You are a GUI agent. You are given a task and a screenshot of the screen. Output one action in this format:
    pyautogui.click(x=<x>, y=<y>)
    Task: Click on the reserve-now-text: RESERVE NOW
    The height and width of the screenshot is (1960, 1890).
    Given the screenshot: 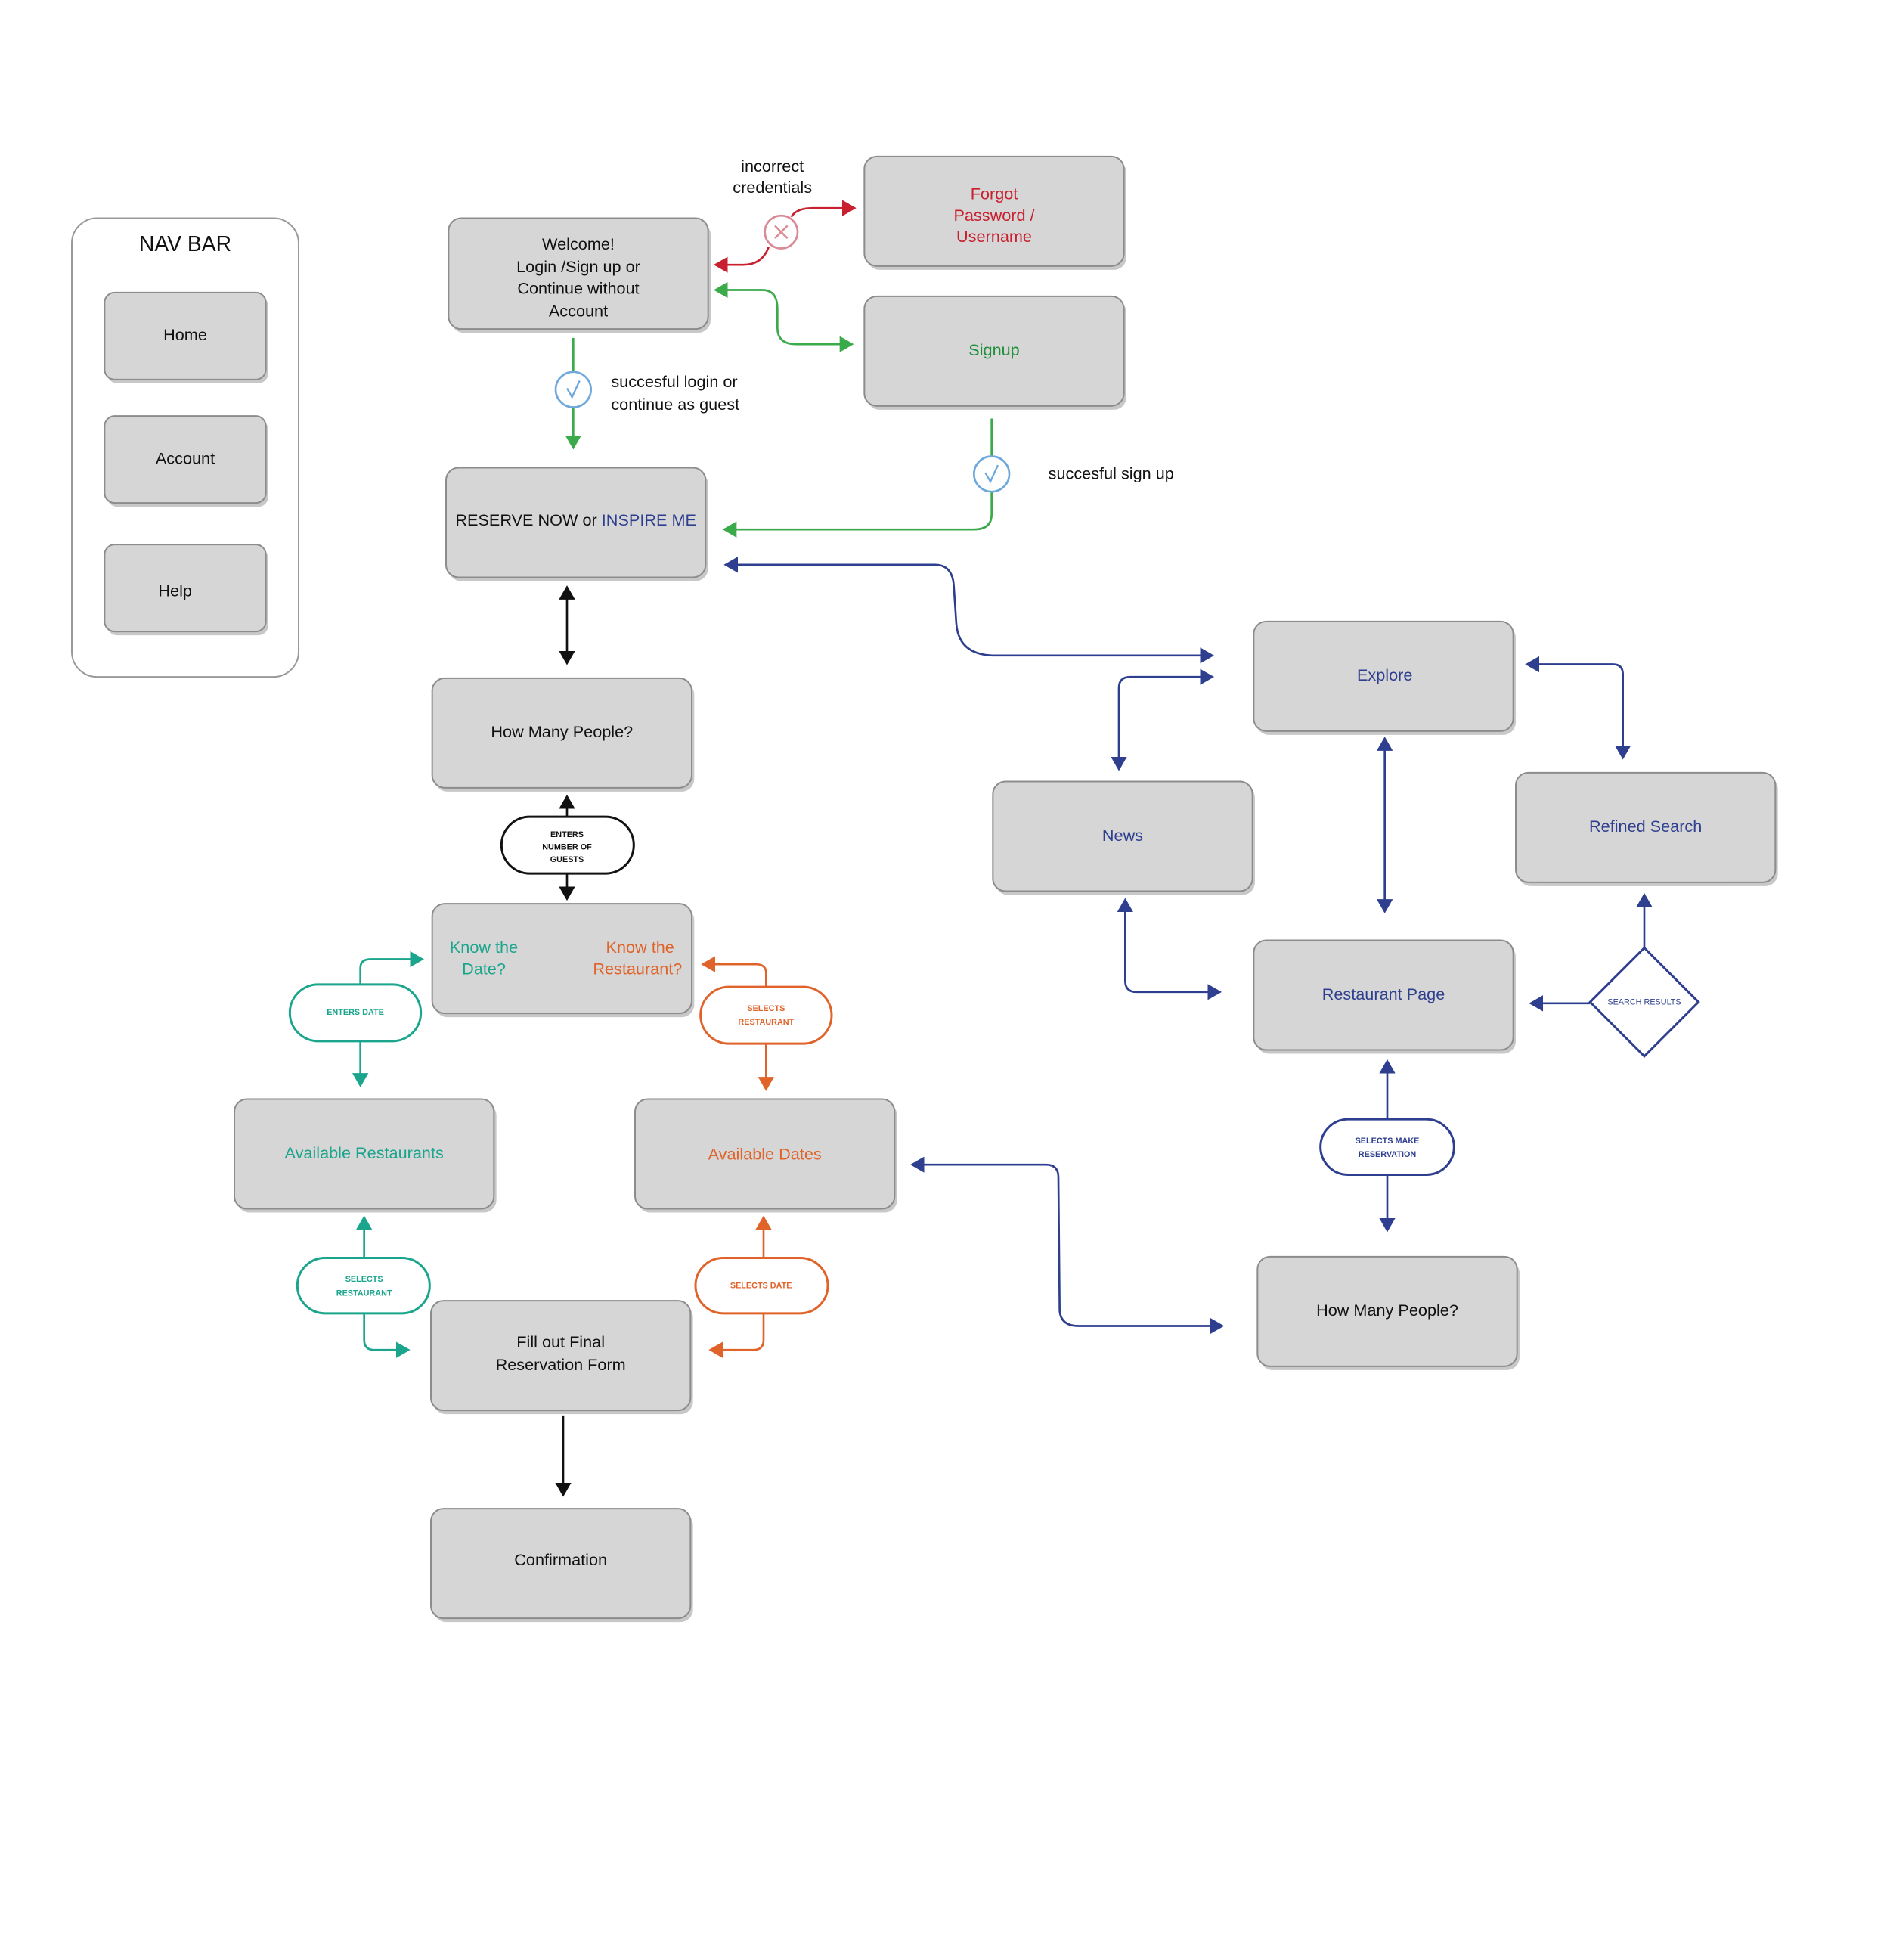 What is the action you would take?
    pyautogui.click(x=516, y=520)
    